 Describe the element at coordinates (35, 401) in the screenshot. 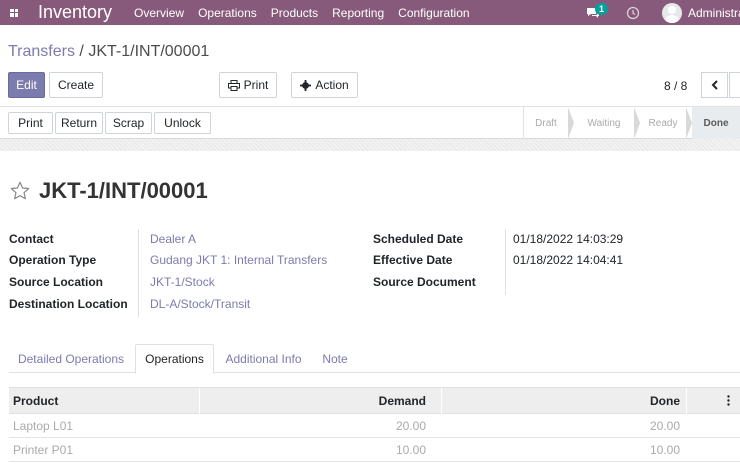

I see `column-header-product: Product` at that location.